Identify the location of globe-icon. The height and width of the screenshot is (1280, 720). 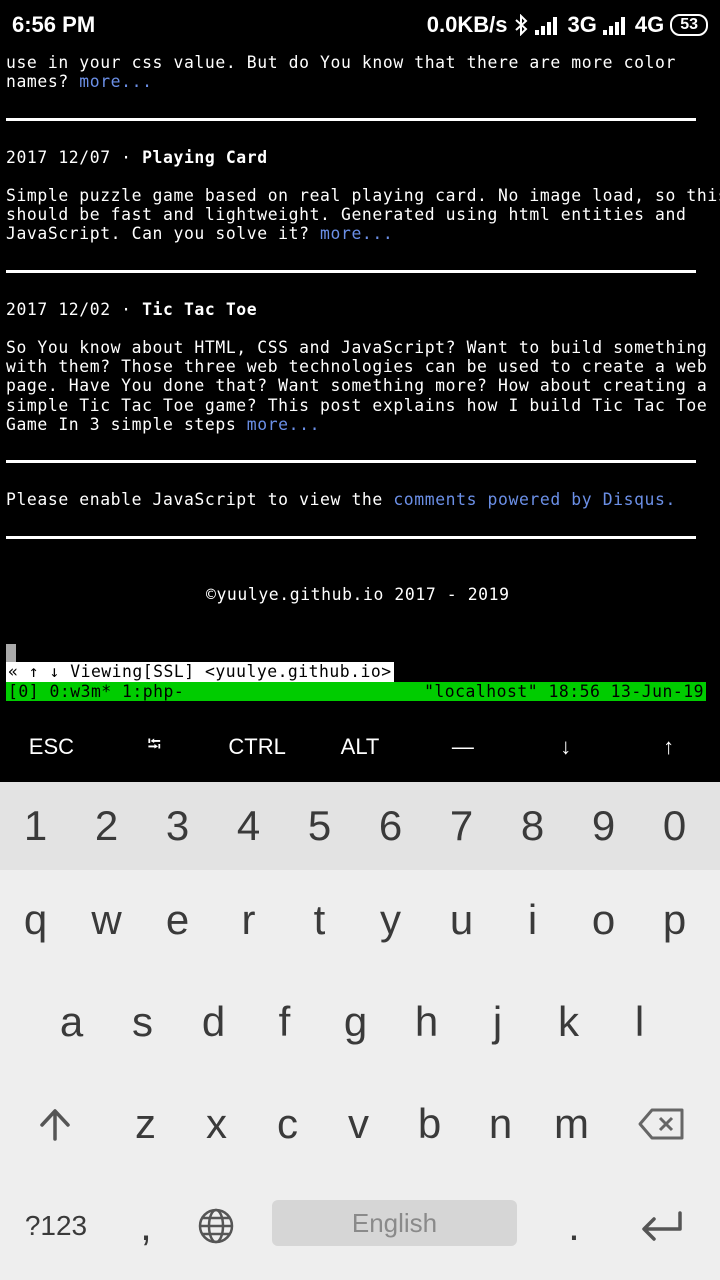
(216, 1226).